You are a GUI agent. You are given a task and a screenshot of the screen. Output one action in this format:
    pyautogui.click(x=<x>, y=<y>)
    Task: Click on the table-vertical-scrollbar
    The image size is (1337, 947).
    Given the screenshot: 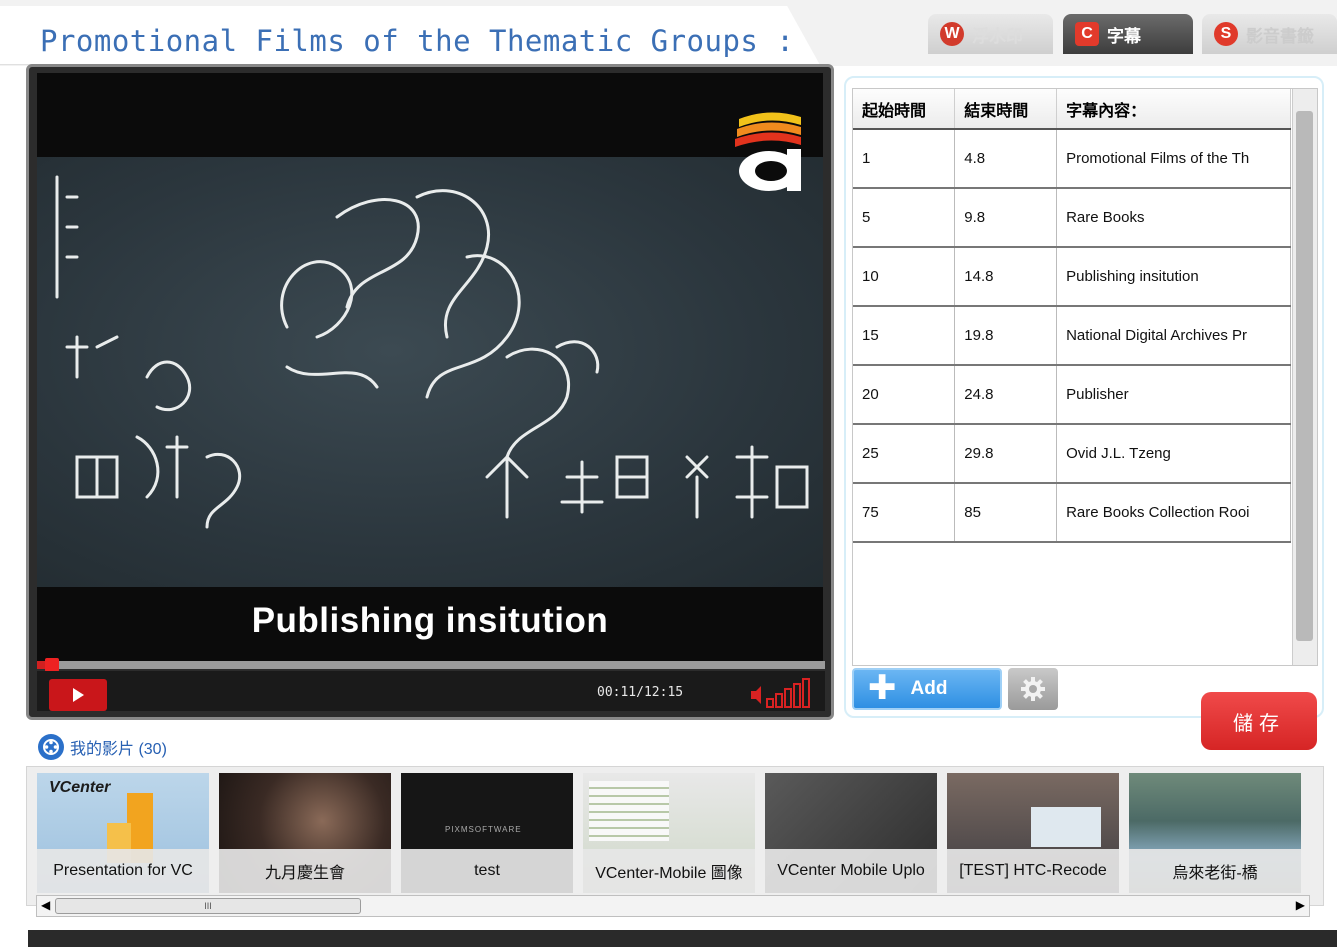 What is the action you would take?
    pyautogui.click(x=1304, y=377)
    